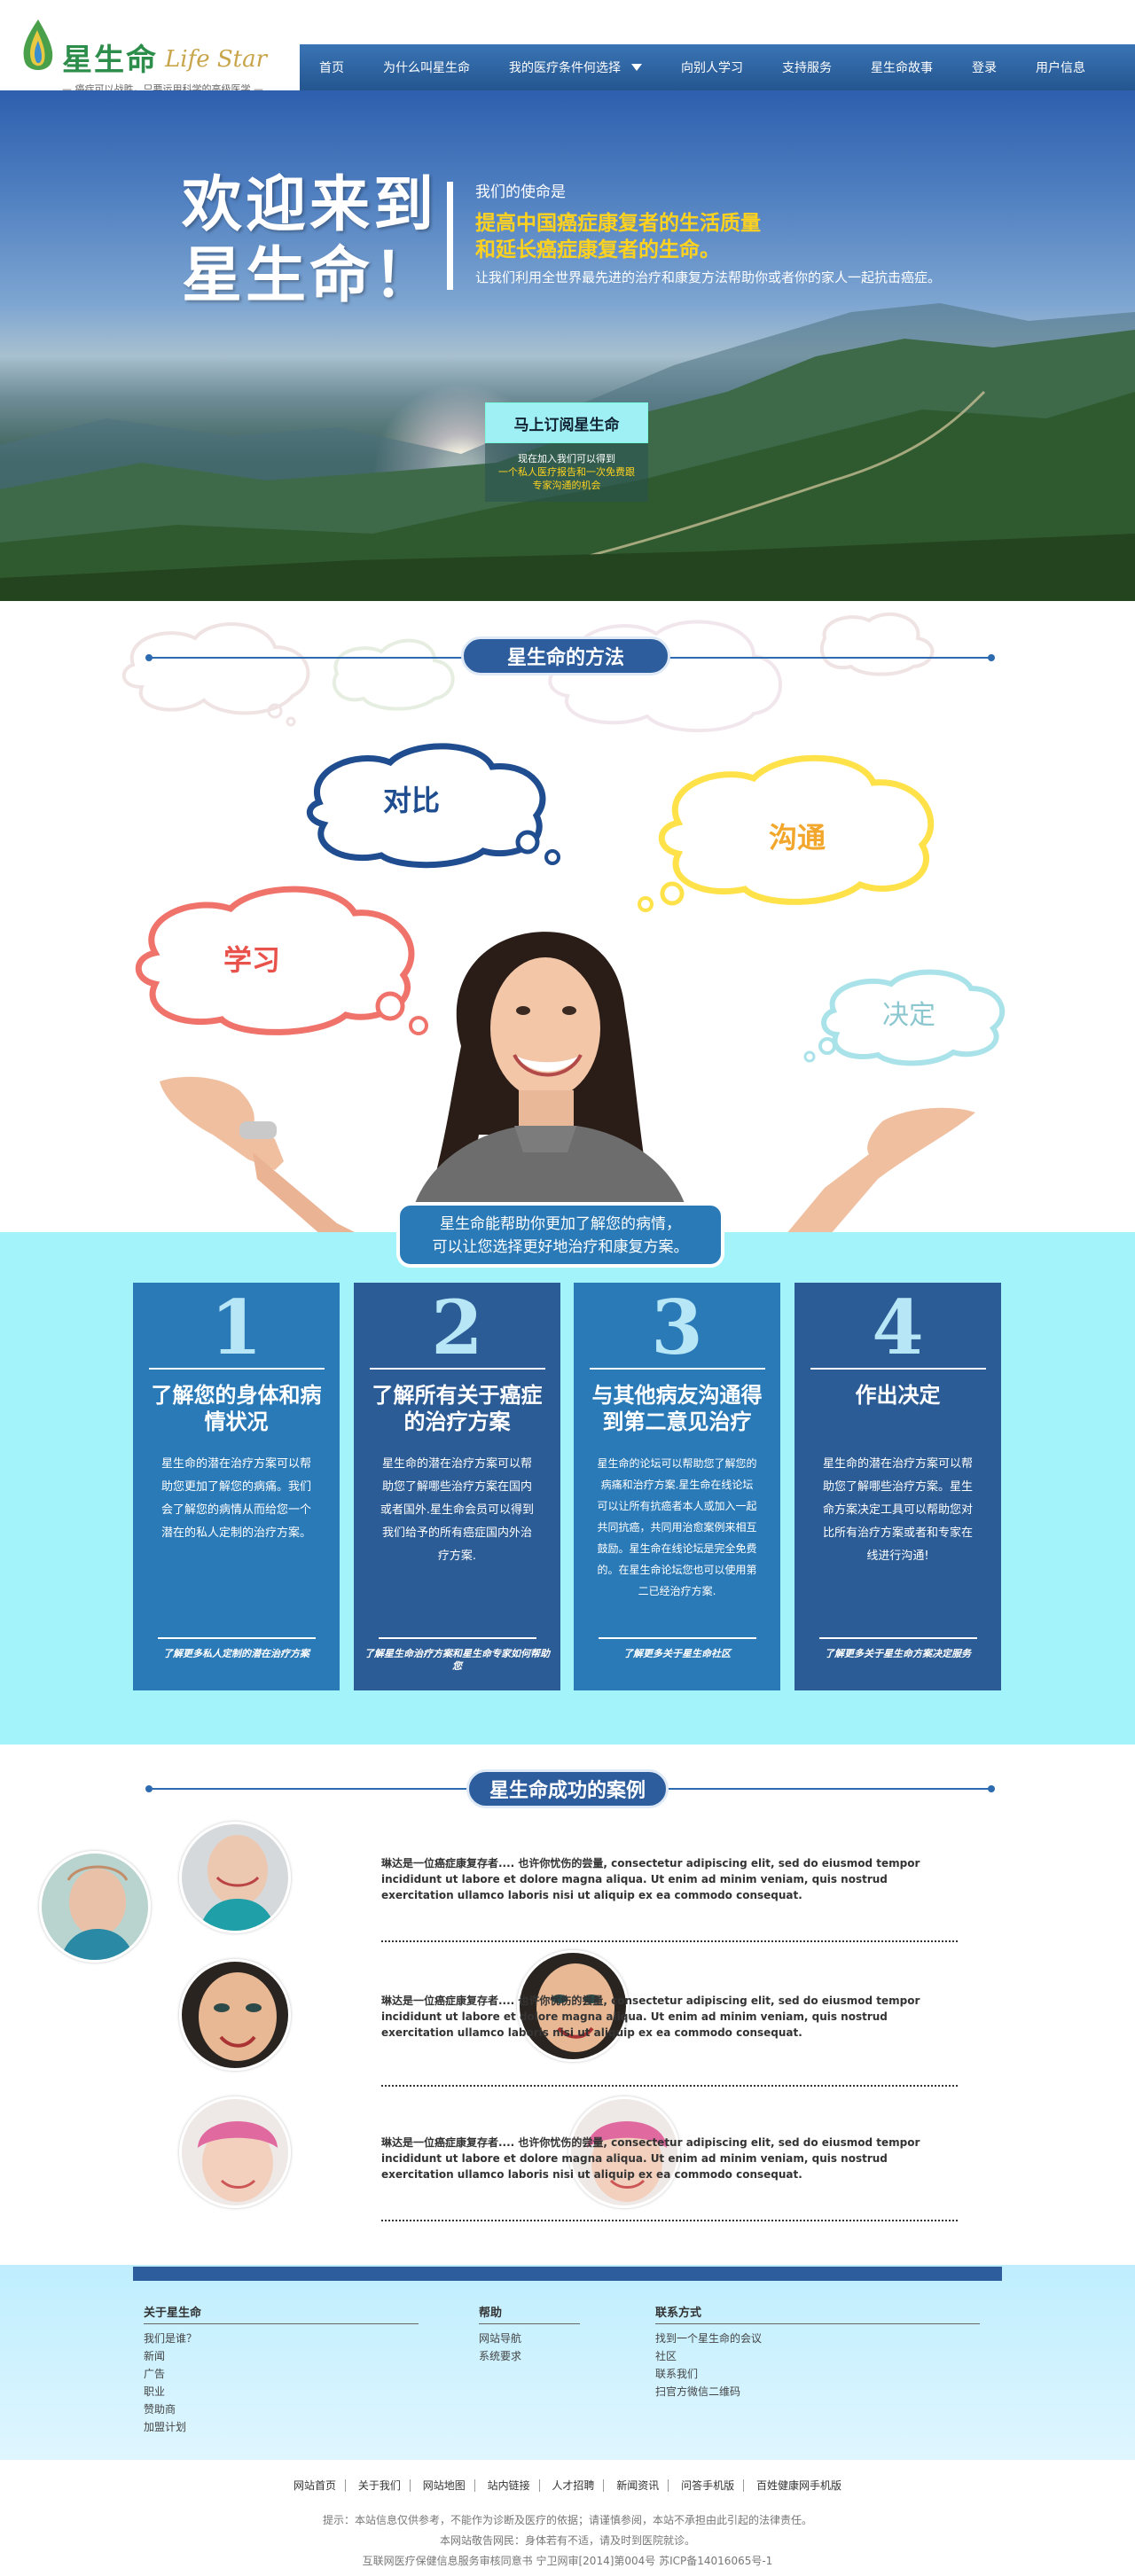 This screenshot has height=2576, width=1135. Describe the element at coordinates (529, 2356) in the screenshot. I see `footer-link: 系统要求` at that location.